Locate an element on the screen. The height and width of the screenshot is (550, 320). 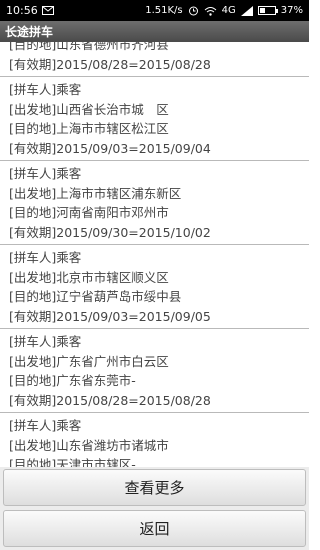
battery-icon is located at coordinates (267, 10).